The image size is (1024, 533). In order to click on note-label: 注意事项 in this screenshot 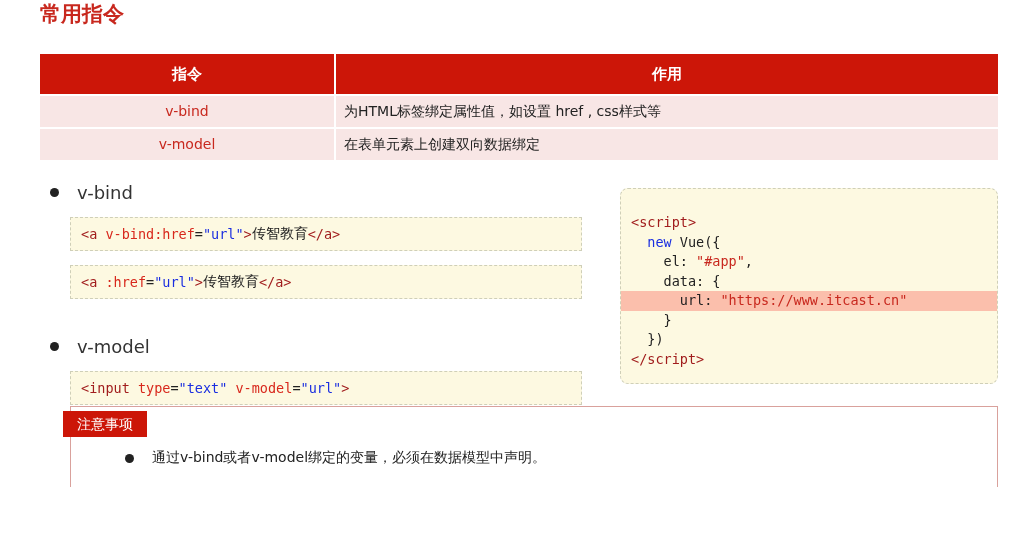, I will do `click(105, 424)`.